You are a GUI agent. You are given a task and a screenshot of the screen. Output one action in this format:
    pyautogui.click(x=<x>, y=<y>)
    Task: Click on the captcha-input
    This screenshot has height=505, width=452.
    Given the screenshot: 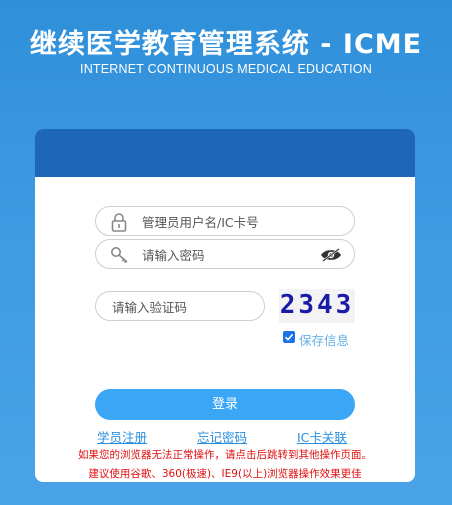 What is the action you would take?
    pyautogui.click(x=187, y=307)
    